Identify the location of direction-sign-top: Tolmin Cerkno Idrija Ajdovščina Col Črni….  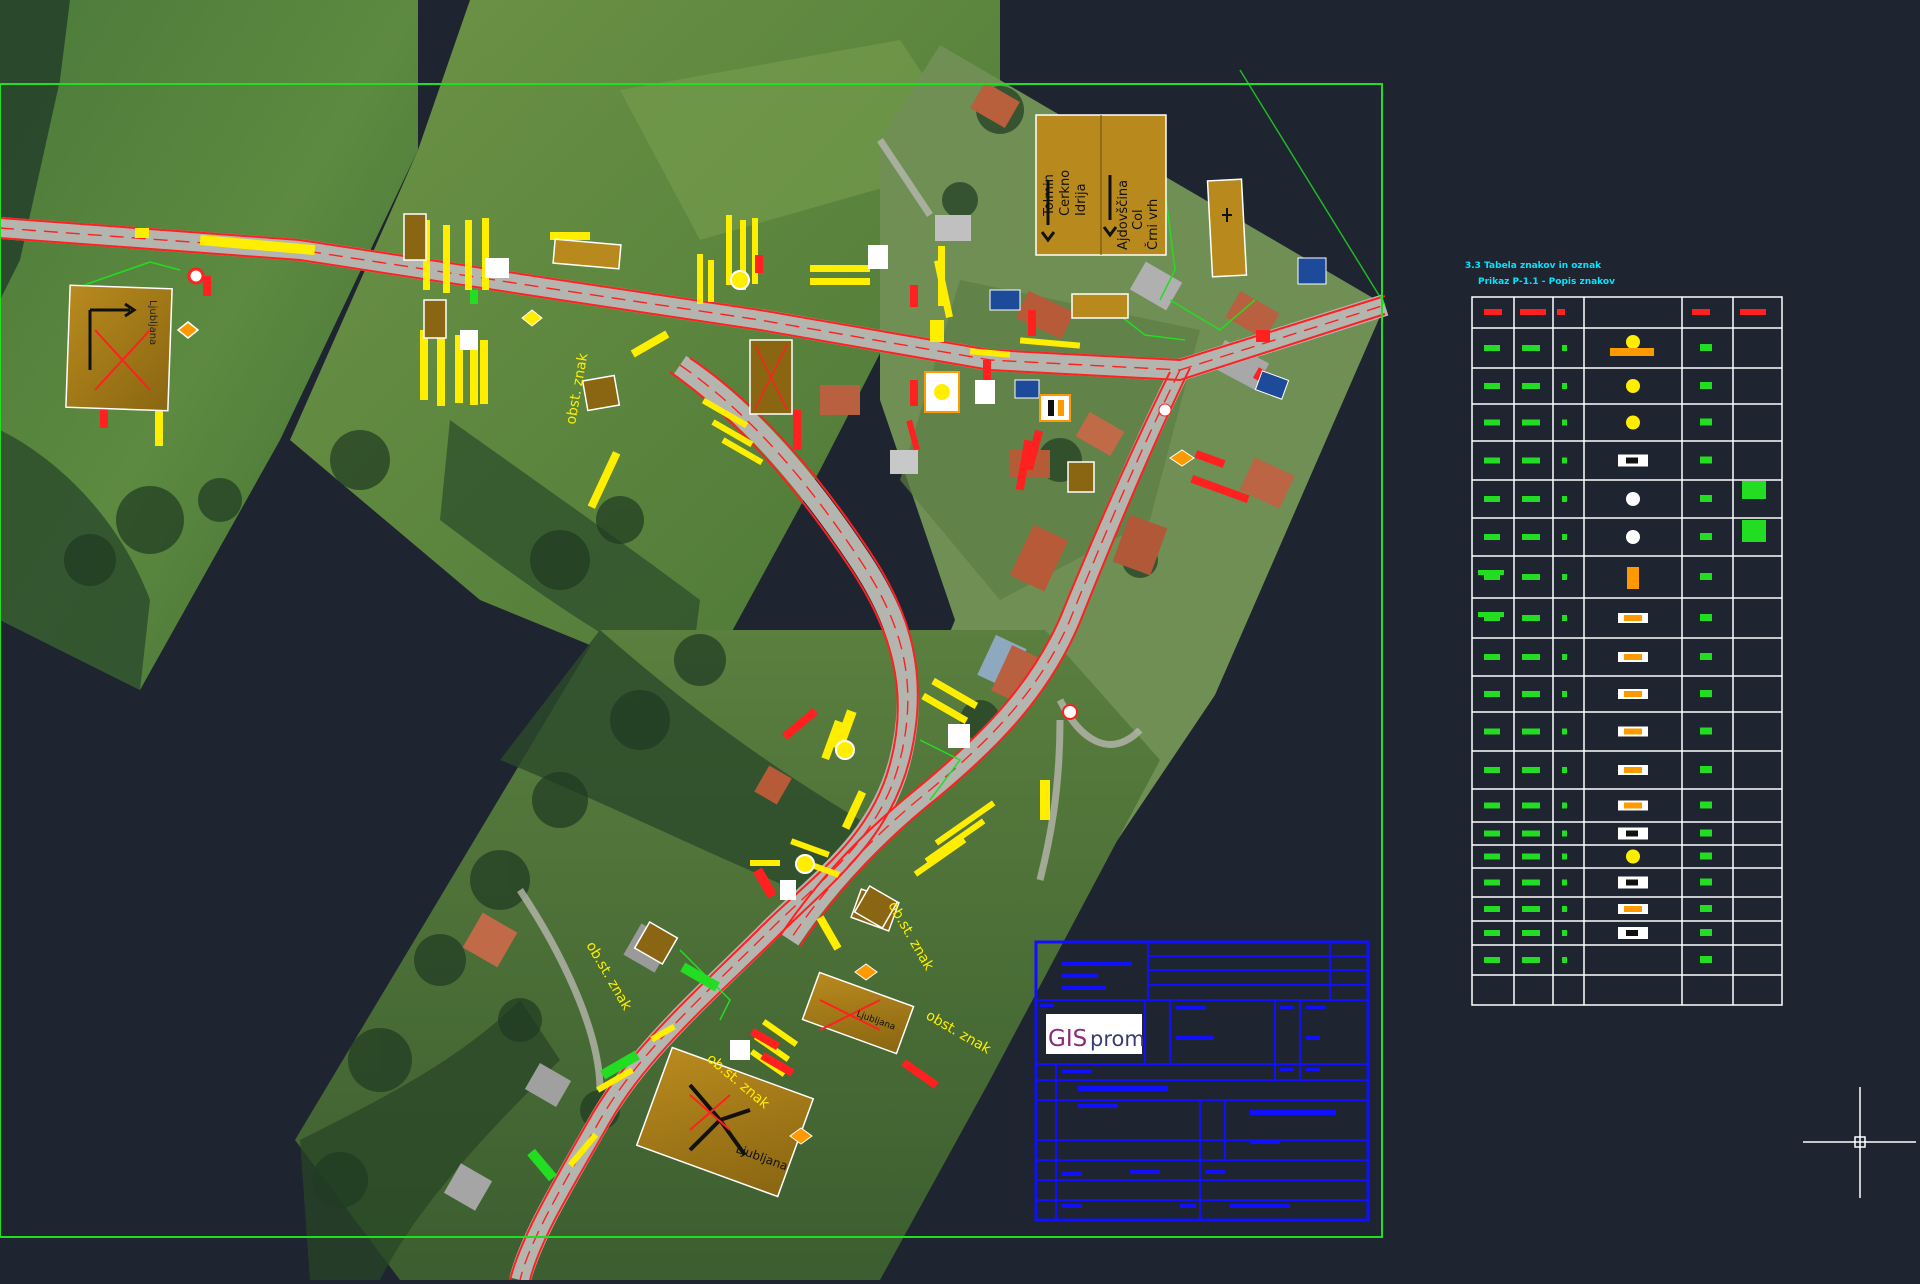
(1101, 185).